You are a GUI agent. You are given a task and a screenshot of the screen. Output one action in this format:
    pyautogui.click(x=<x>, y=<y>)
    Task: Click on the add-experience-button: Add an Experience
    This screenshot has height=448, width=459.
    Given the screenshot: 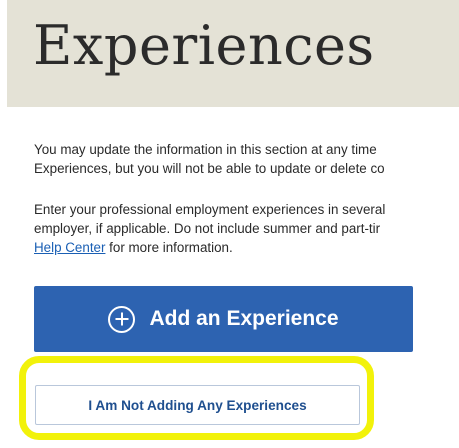 What is the action you would take?
    pyautogui.click(x=223, y=319)
    